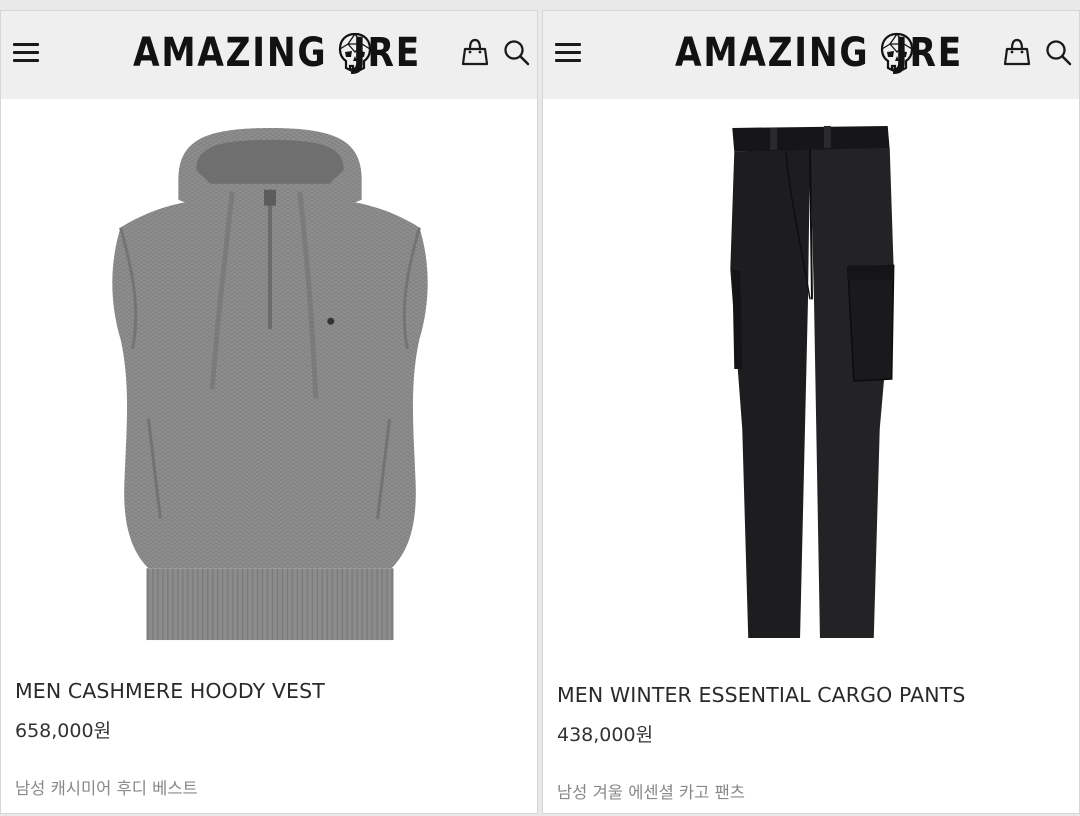 The width and height of the screenshot is (1080, 816). I want to click on product-subtitle-korean: 남성 겨울 에센셜 카고 팬츠, so click(651, 792).